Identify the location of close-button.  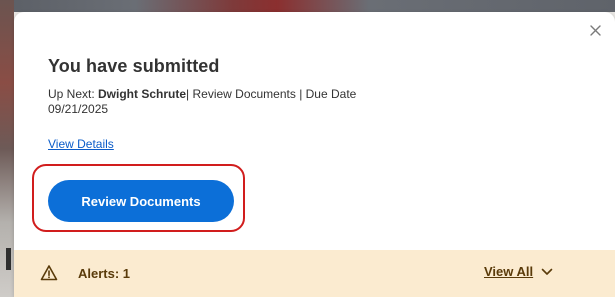
(595, 30).